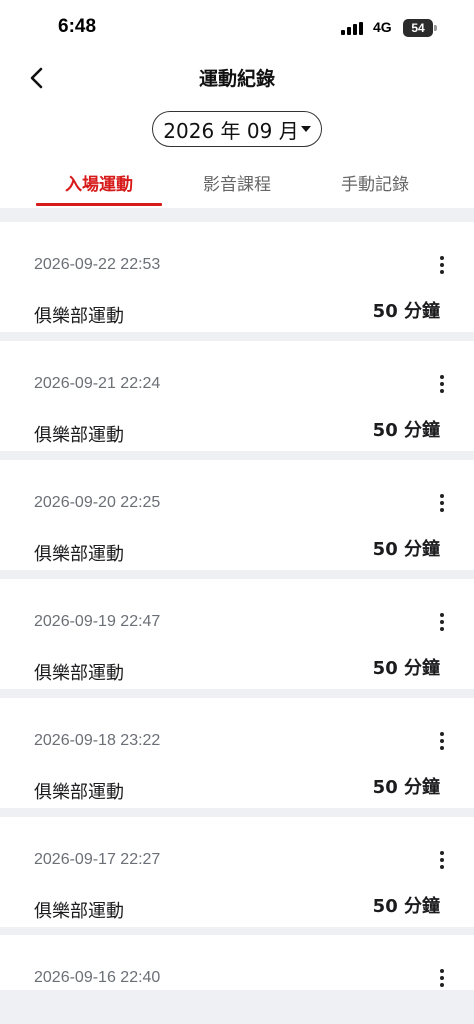 Image resolution: width=474 pixels, height=1024 pixels. What do you see at coordinates (435, 28) in the screenshot?
I see `battery-tip` at bounding box center [435, 28].